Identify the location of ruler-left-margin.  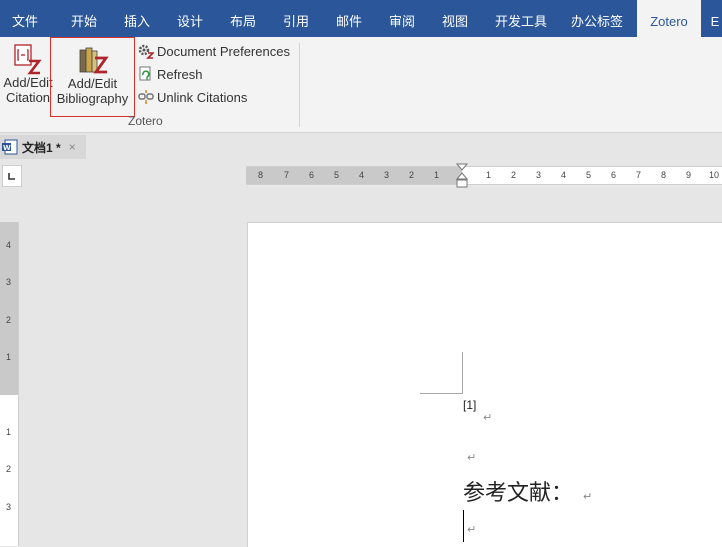
(354, 175).